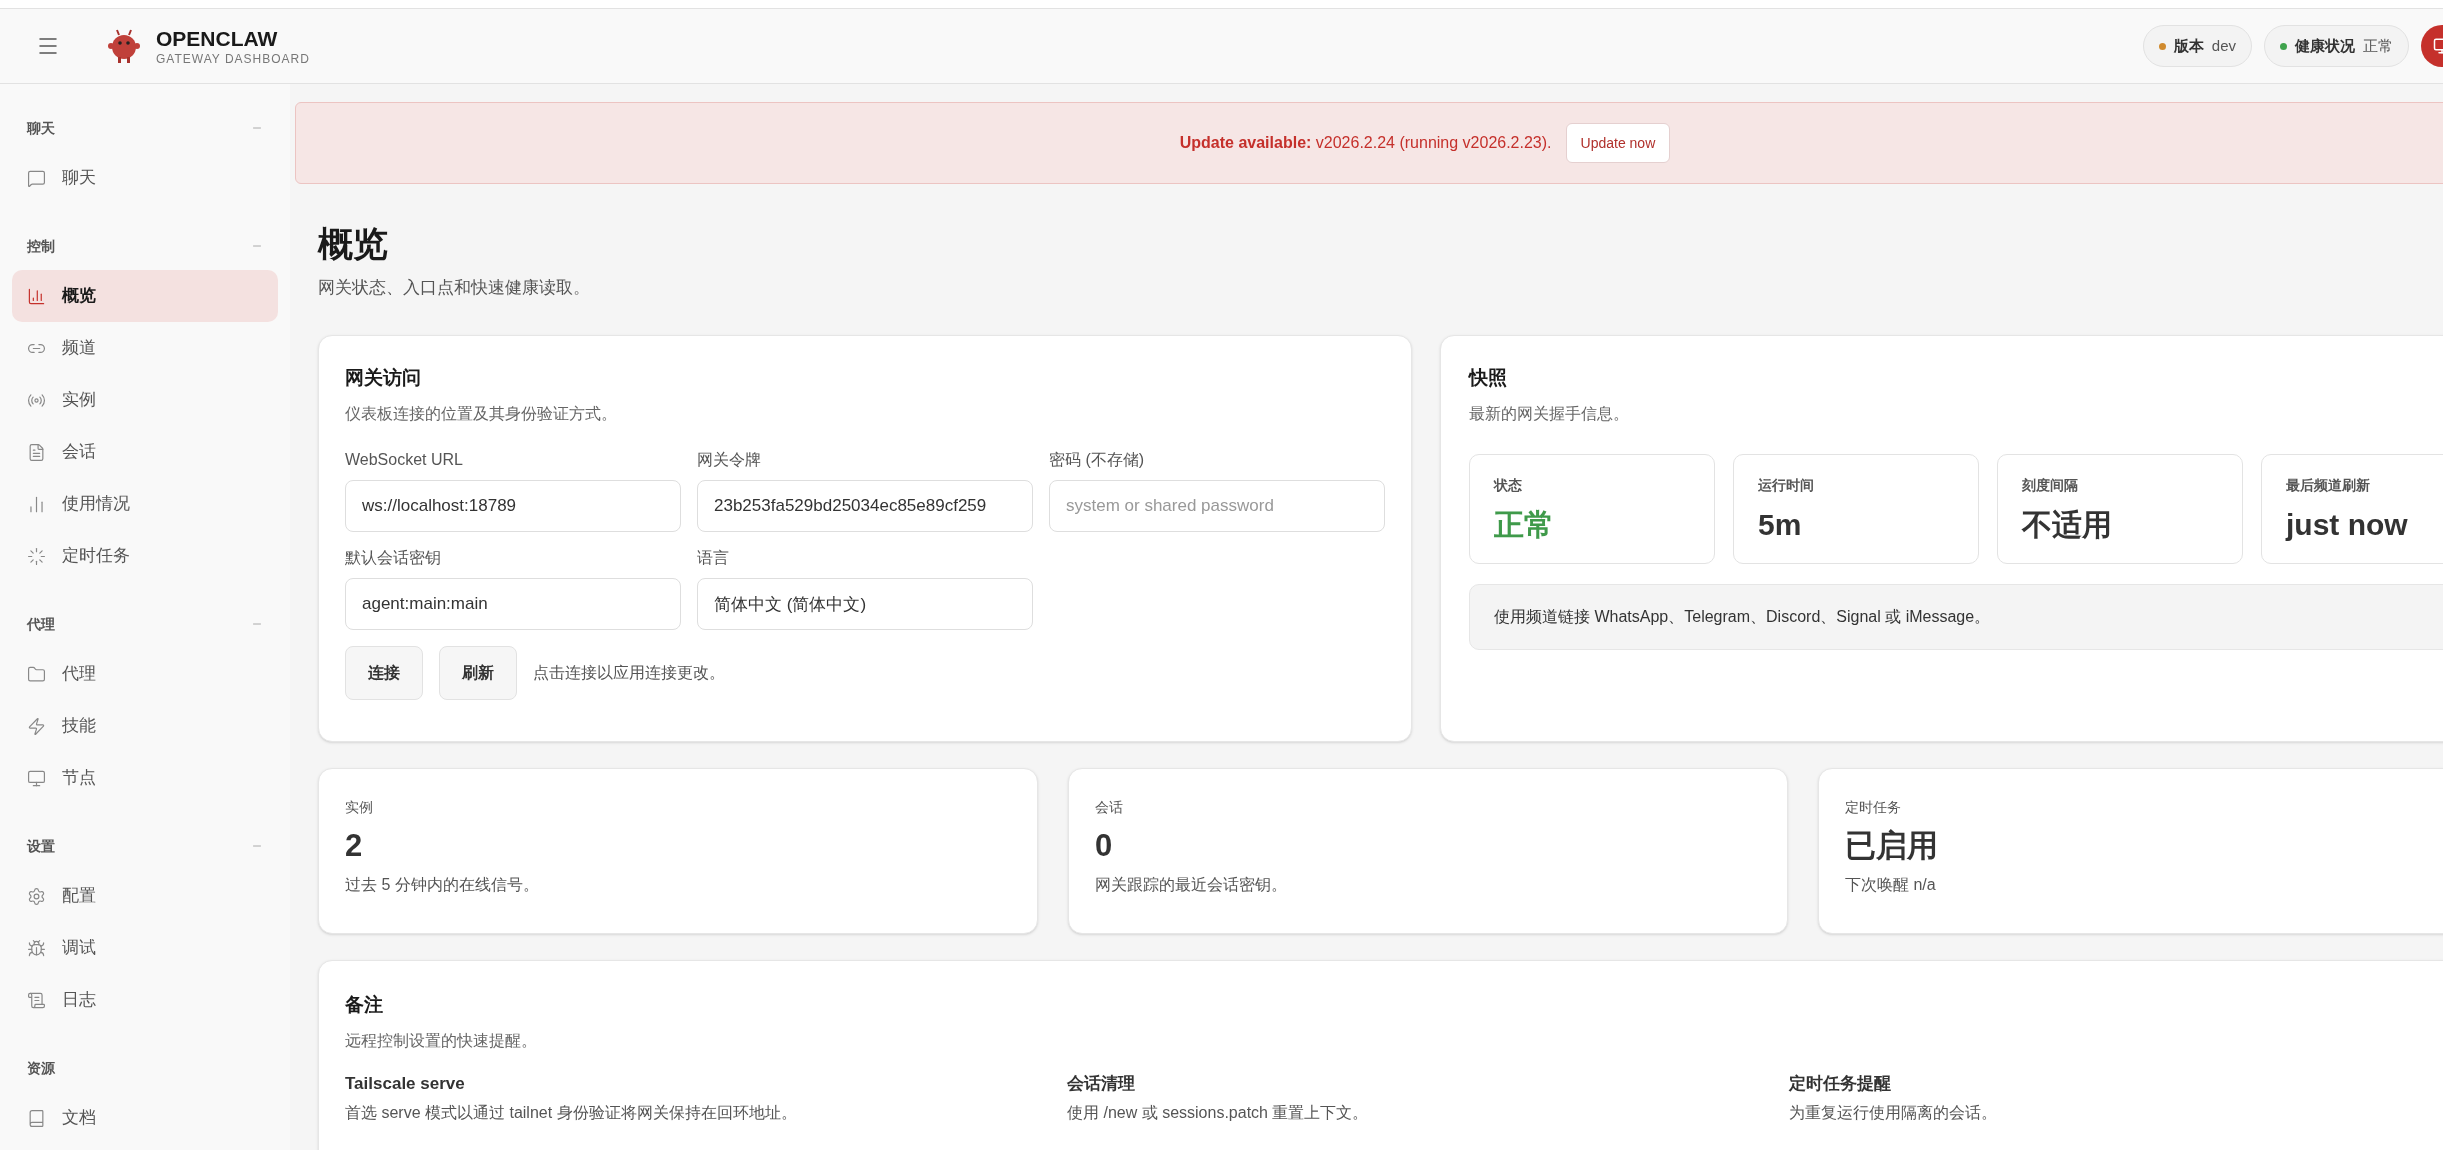 The width and height of the screenshot is (2443, 1150). What do you see at coordinates (36, 178) in the screenshot?
I see `chat-bubble-icon` at bounding box center [36, 178].